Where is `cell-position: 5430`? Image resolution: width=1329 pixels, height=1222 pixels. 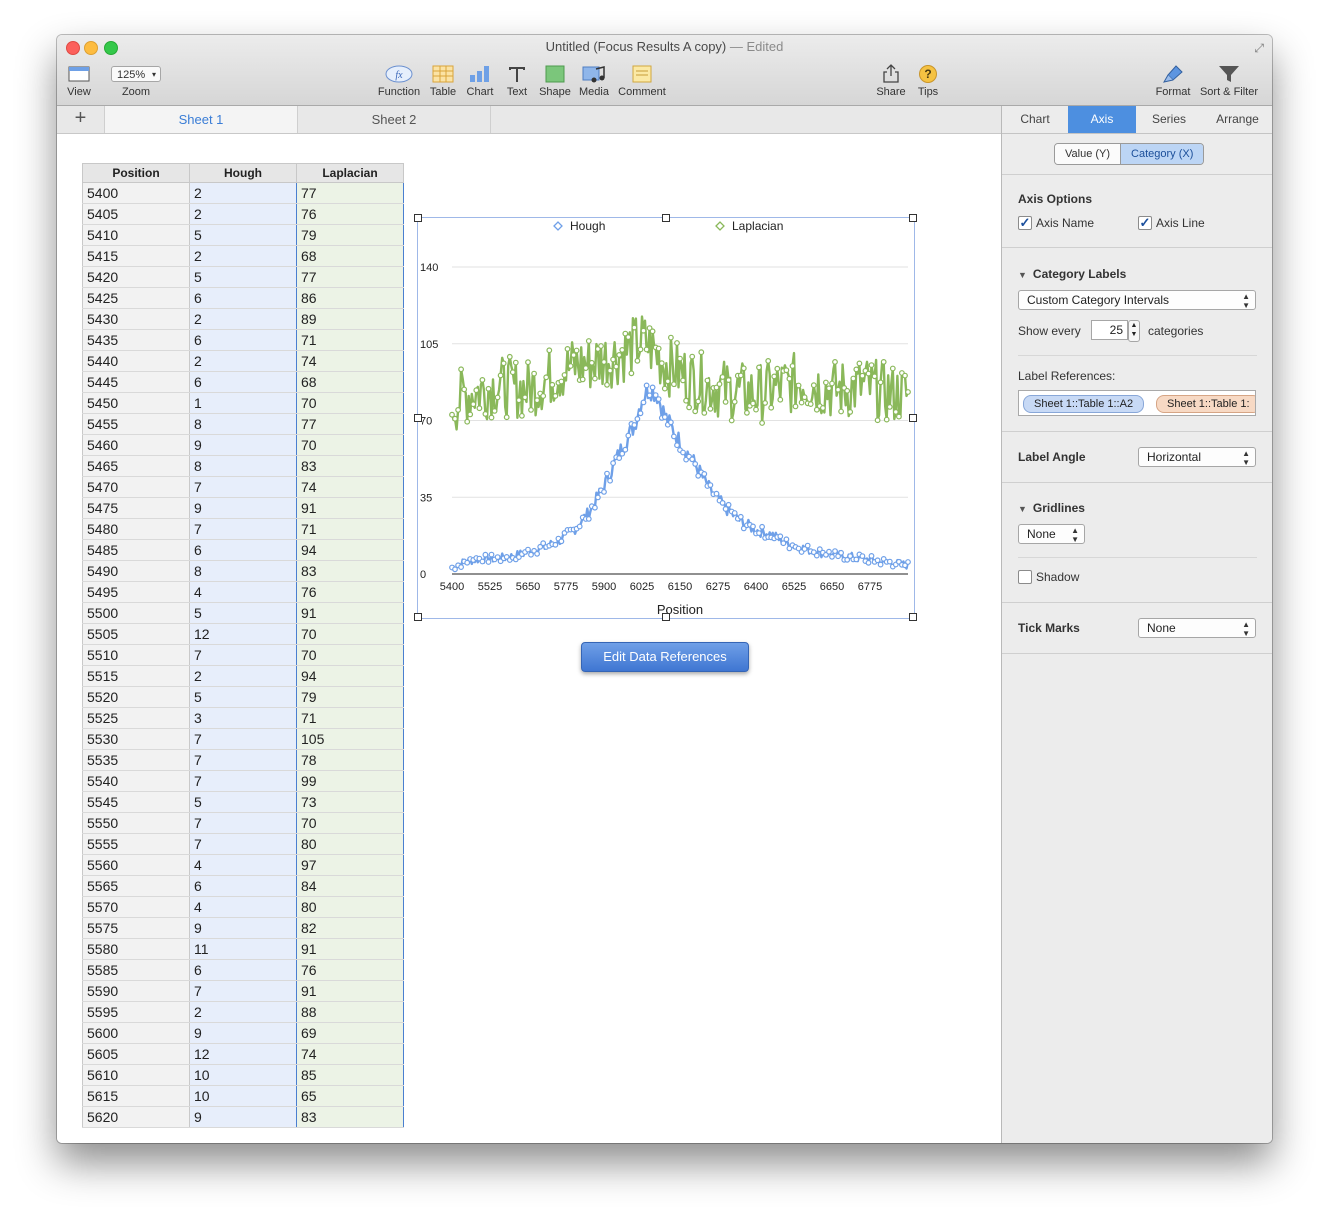
cell-position: 5430 is located at coordinates (136, 319).